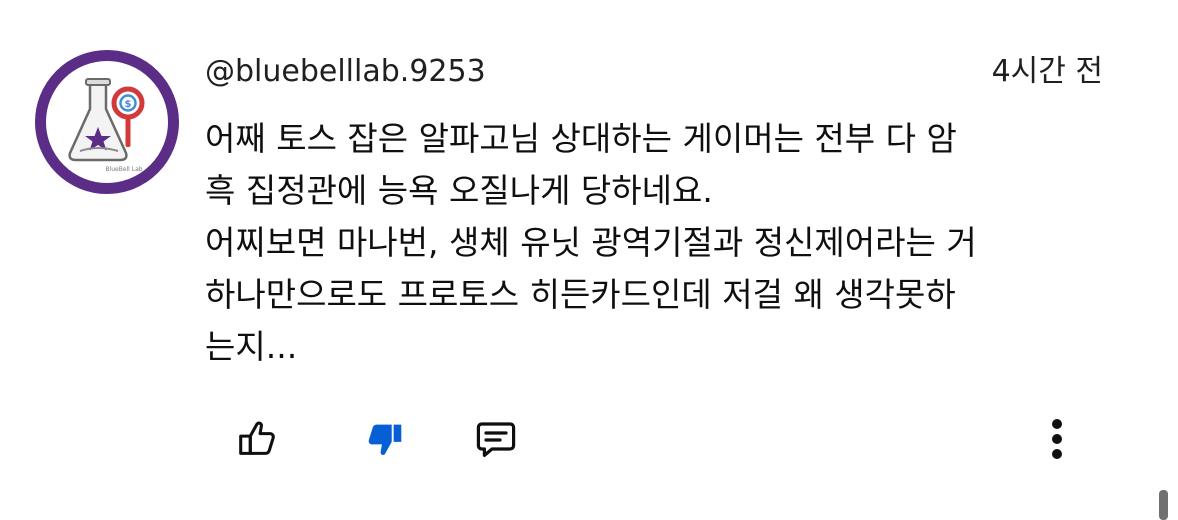 The width and height of the screenshot is (1178, 520). I want to click on comment-timestamp: 4시간 전, so click(1047, 72).